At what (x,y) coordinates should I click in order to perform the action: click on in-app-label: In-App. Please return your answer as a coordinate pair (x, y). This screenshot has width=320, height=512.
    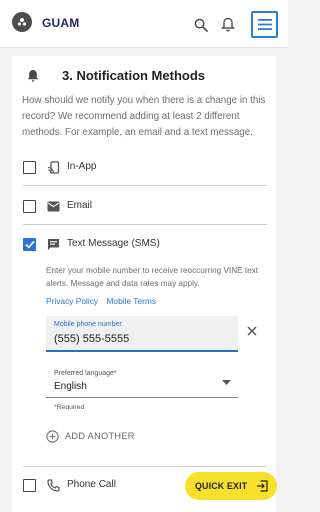
    Looking at the image, I should click on (82, 166).